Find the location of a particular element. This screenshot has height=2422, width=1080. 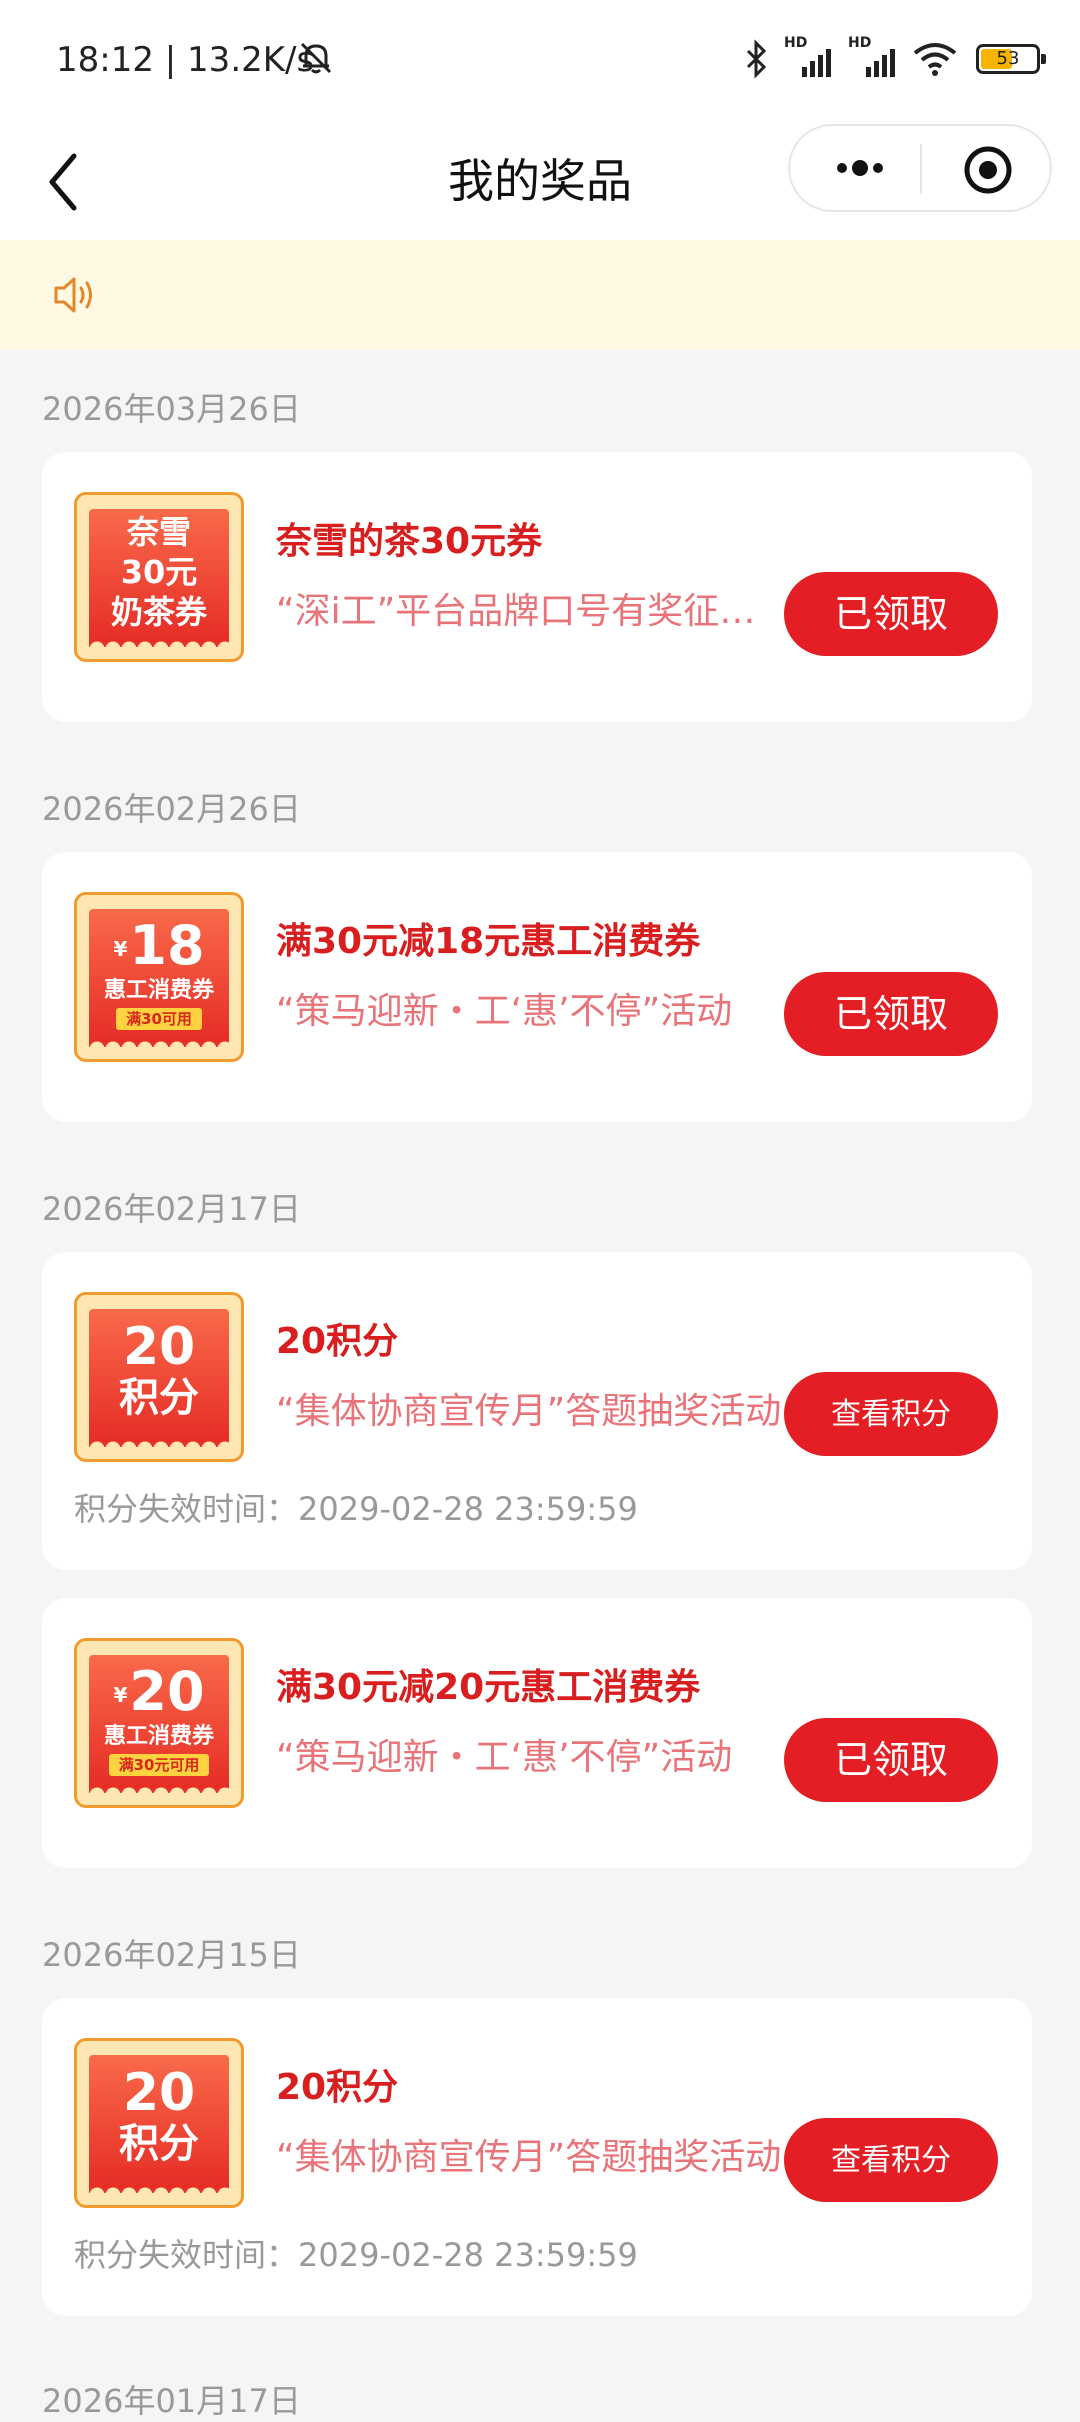

coupon-condition-tag: 满30可用 is located at coordinates (159, 1019).